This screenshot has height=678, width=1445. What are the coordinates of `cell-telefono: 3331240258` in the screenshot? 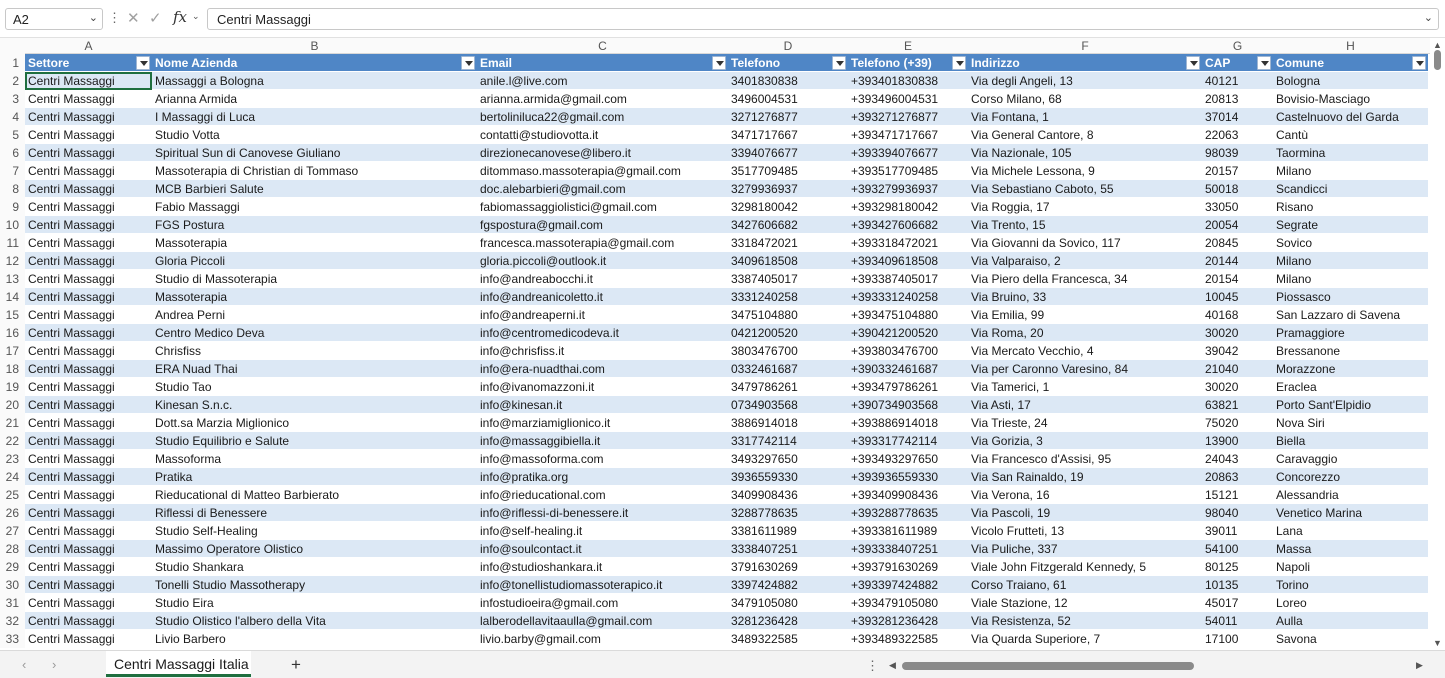 It's located at (788, 297).